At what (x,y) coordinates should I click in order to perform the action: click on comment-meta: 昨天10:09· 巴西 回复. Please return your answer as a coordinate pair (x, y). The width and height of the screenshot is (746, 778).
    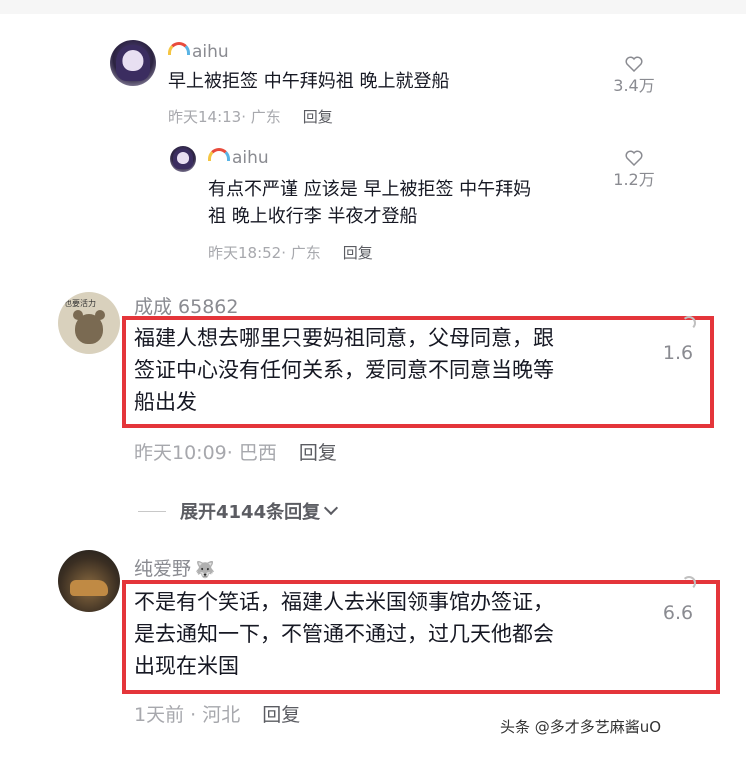
    Looking at the image, I should click on (235, 451).